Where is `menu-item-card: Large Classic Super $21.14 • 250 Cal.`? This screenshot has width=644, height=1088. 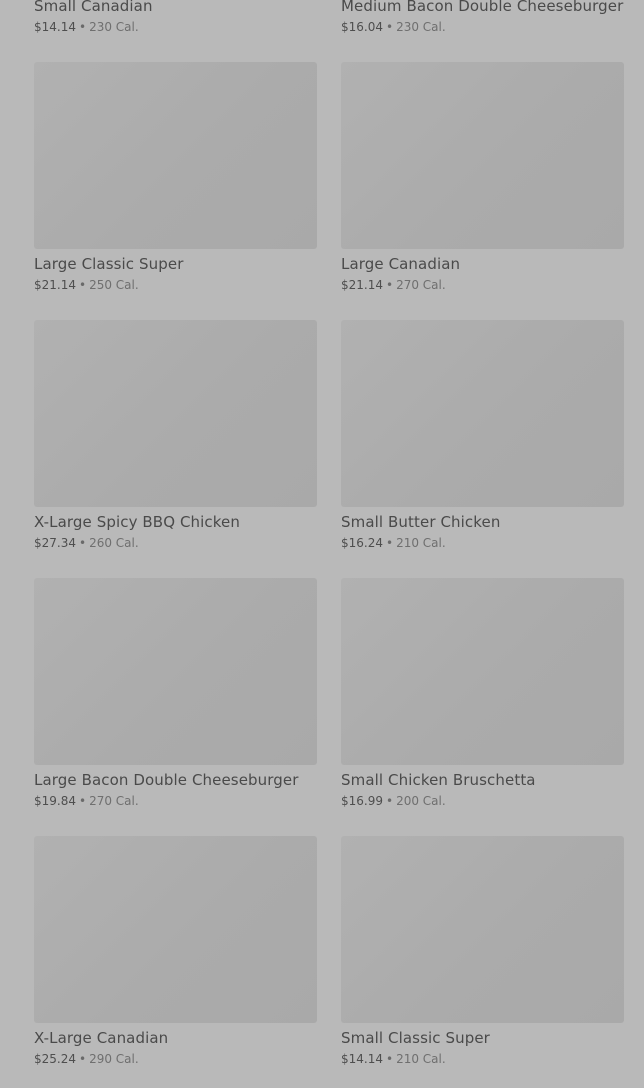
menu-item-card: Large Classic Super $21.14 • 250 Cal. is located at coordinates (175, 179).